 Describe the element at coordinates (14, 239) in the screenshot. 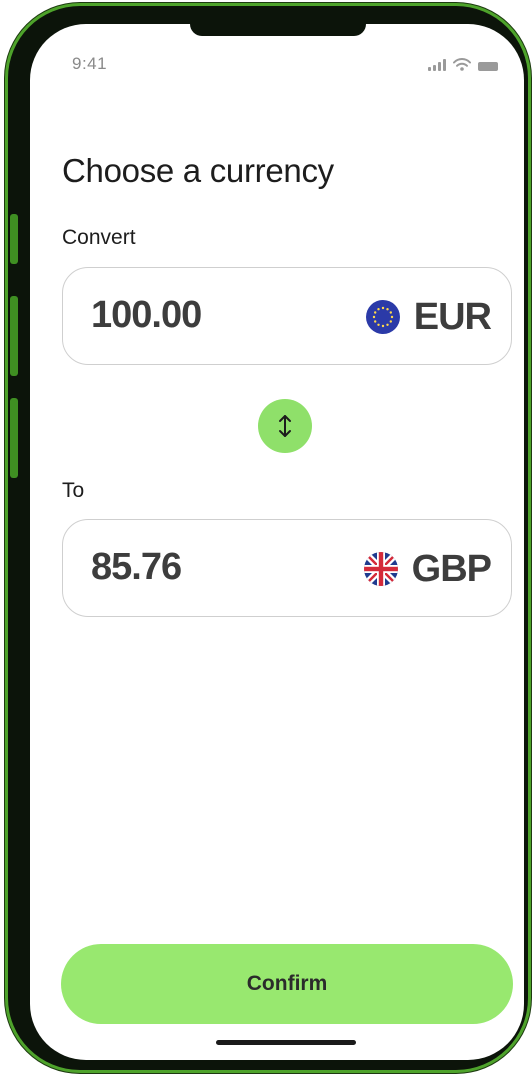

I see `action-button` at that location.